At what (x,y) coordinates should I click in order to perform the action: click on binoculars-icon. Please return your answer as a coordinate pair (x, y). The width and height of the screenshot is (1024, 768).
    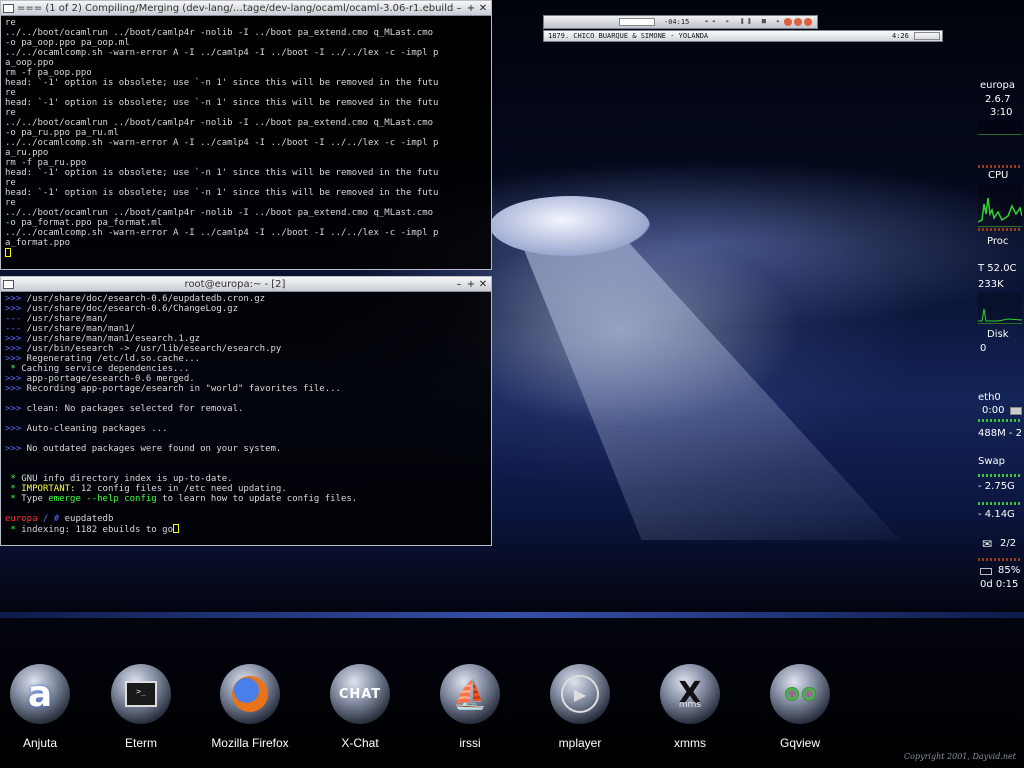
    Looking at the image, I should click on (800, 694).